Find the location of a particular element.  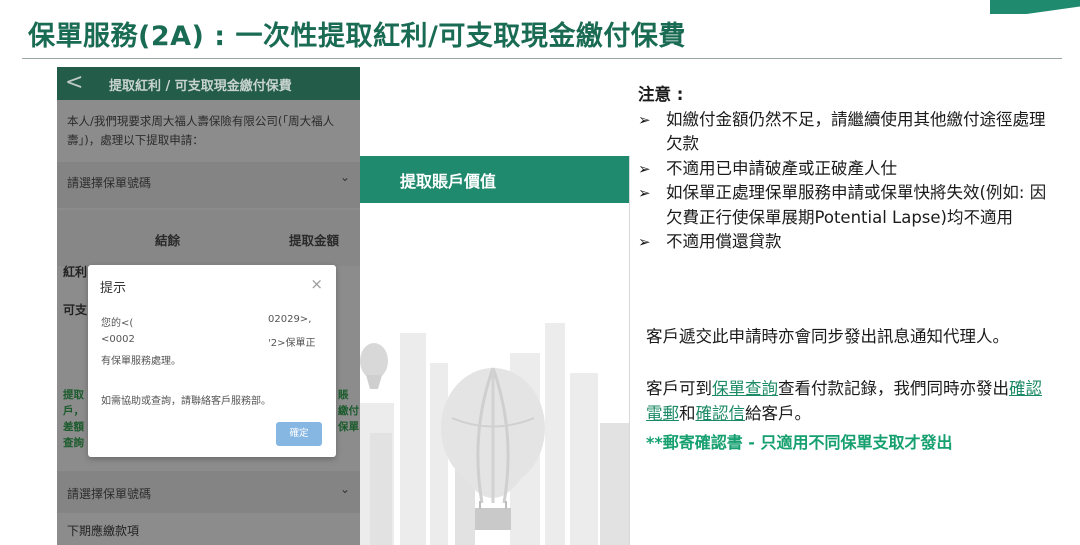

phone-header: < 提取紅利 / 可支取現金繳付保費 is located at coordinates (208, 83).